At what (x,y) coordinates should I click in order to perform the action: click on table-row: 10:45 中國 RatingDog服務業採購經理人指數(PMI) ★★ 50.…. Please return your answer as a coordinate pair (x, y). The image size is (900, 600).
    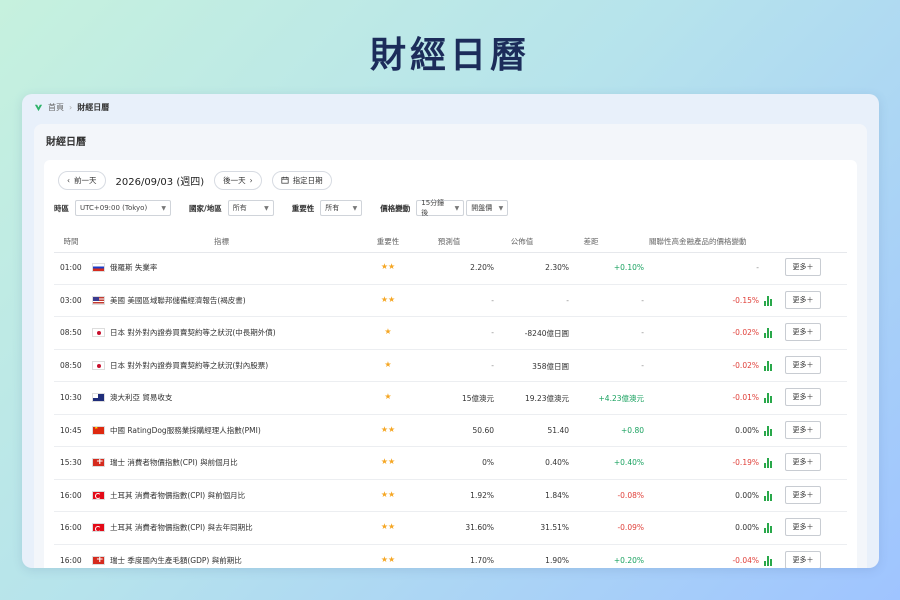
    Looking at the image, I should click on (450, 431).